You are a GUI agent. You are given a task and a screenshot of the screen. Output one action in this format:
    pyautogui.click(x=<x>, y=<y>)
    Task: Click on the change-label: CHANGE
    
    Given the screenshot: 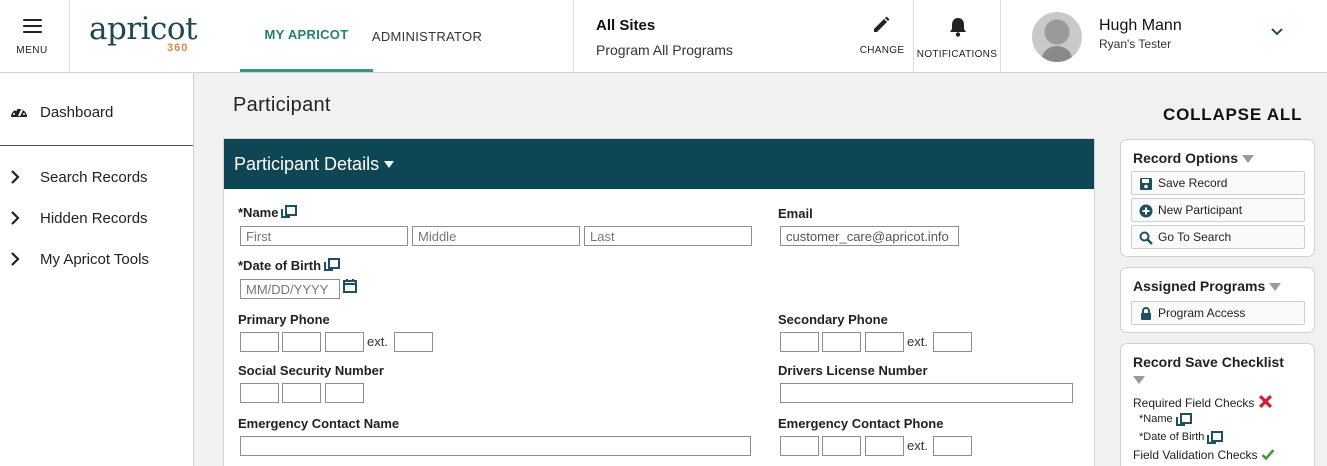 What is the action you would take?
    pyautogui.click(x=882, y=50)
    